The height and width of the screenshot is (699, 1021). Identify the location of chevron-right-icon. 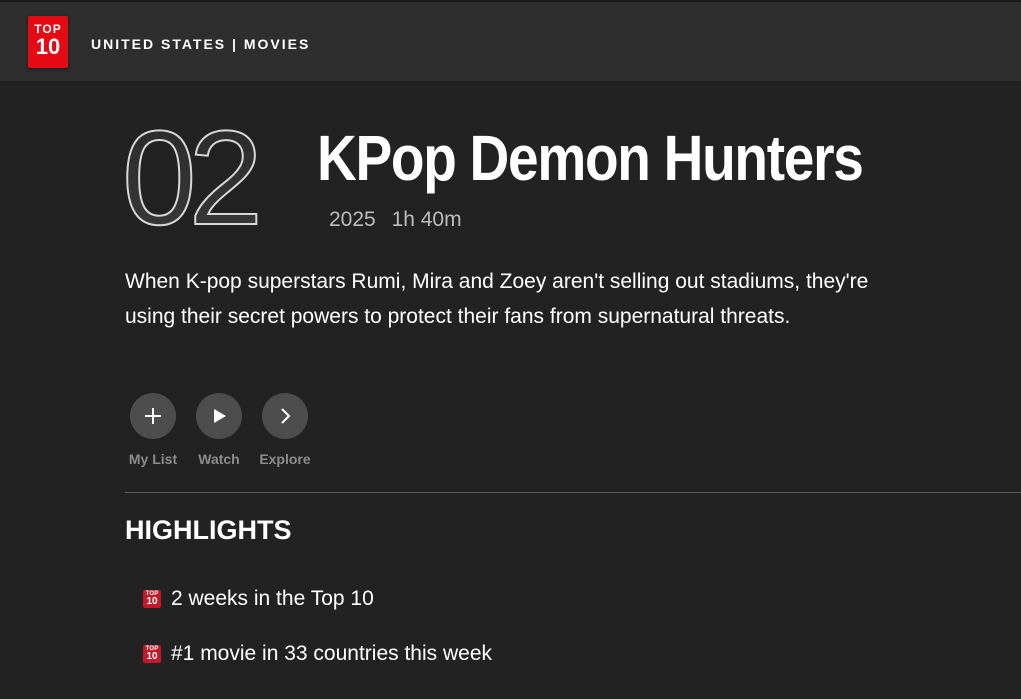
(285, 416).